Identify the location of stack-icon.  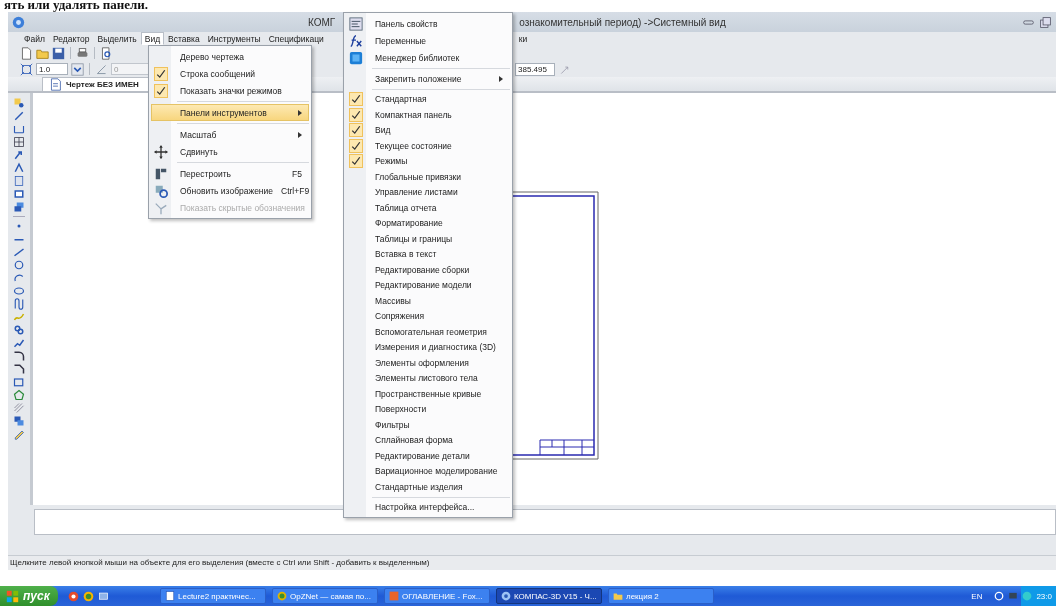
(19, 207).